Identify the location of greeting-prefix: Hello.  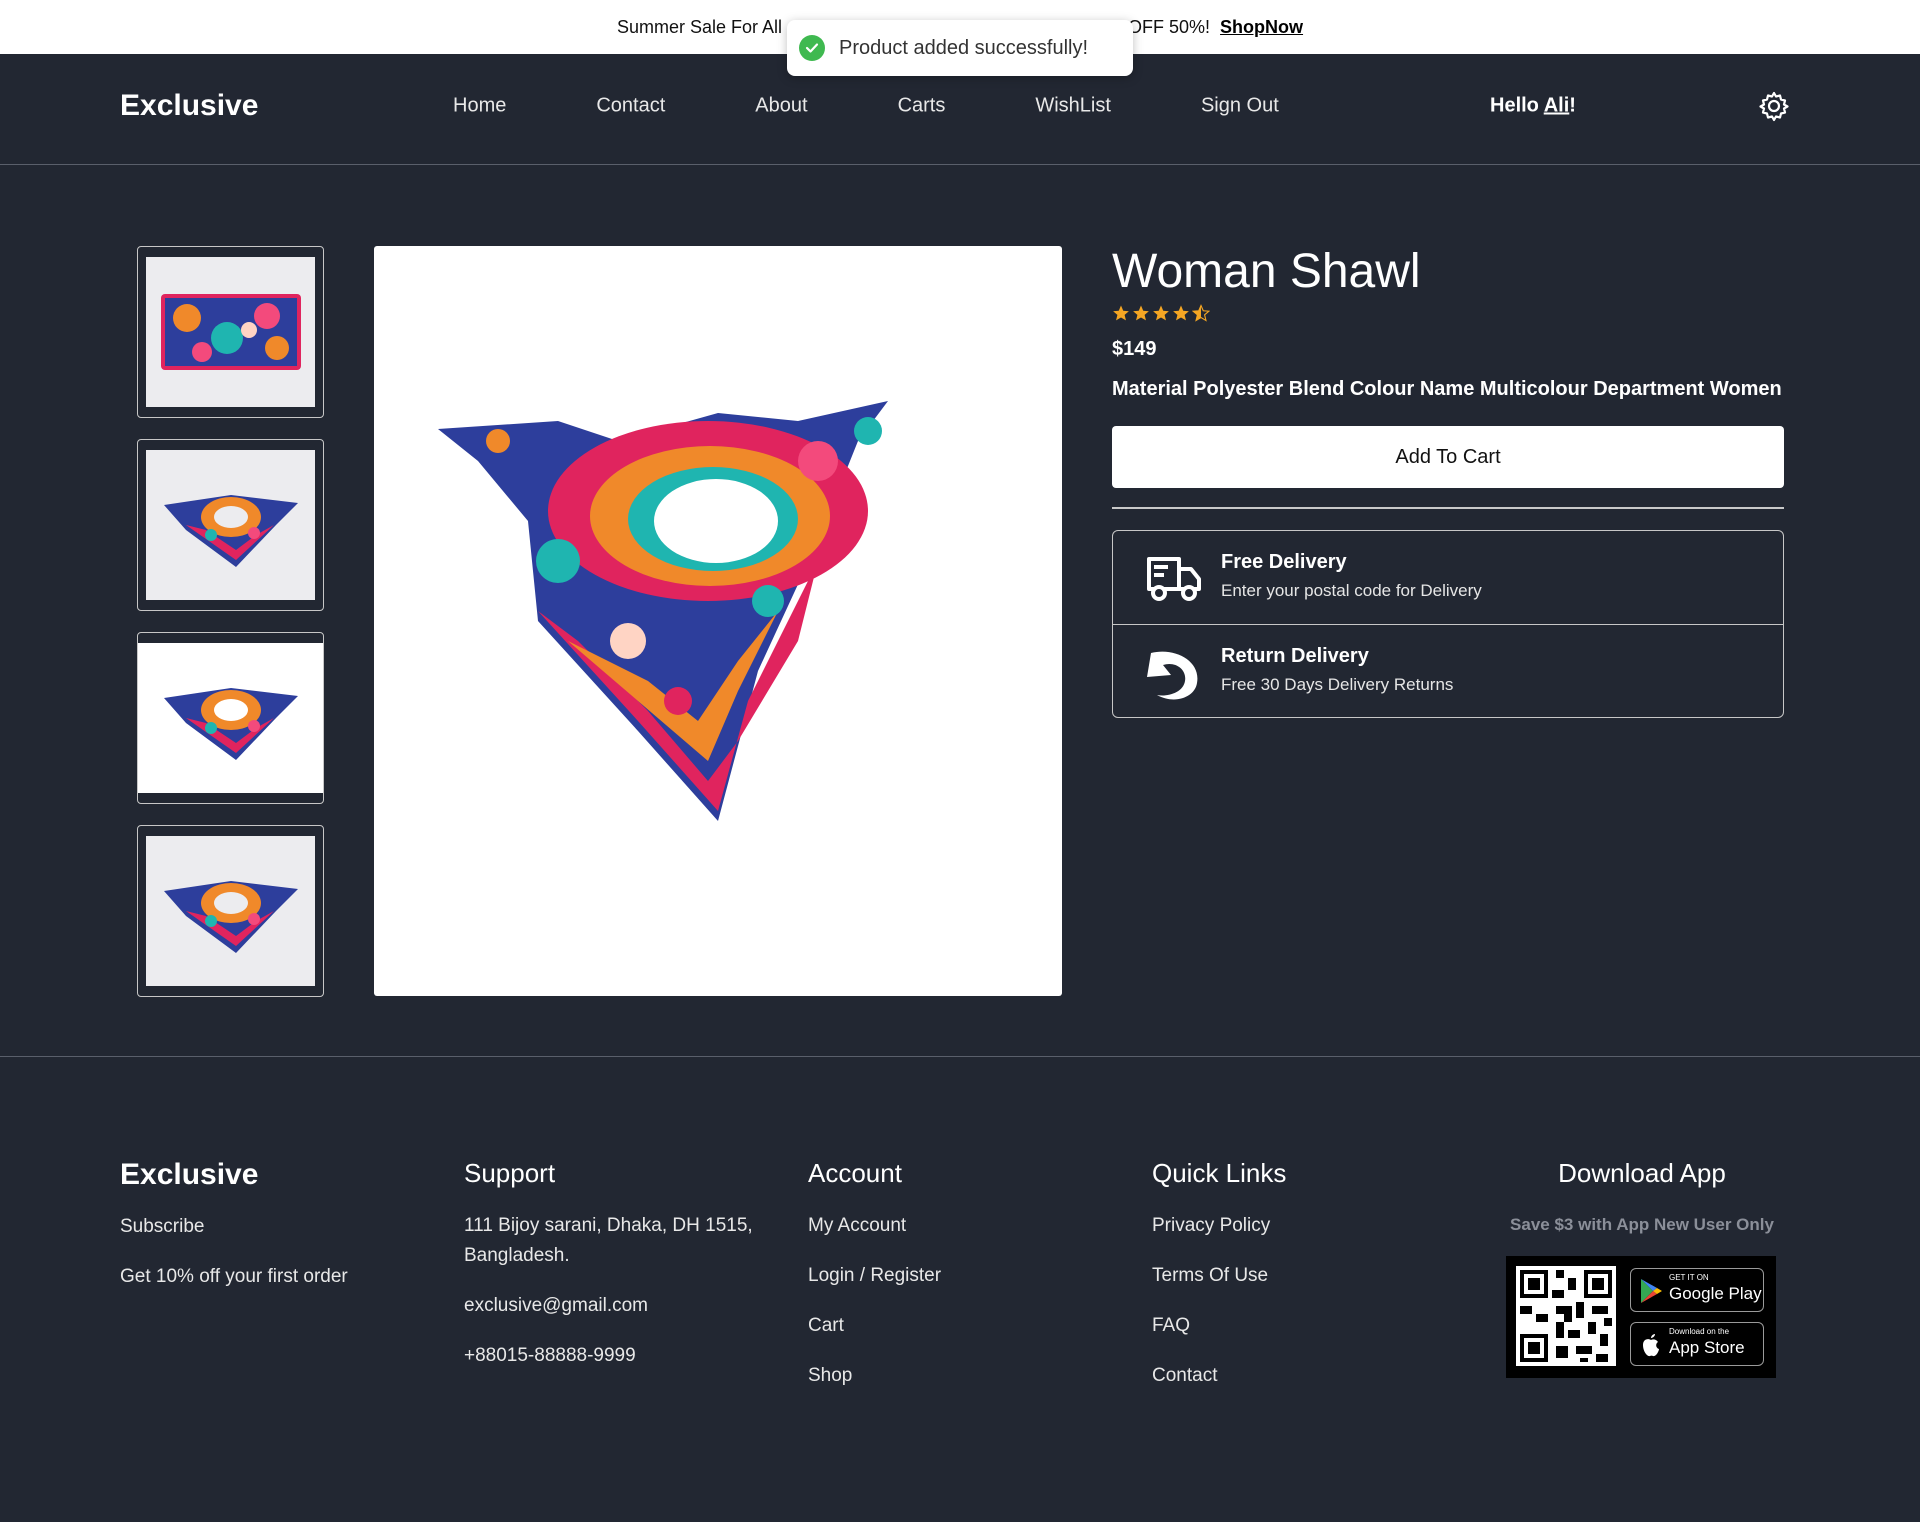
(1517, 105).